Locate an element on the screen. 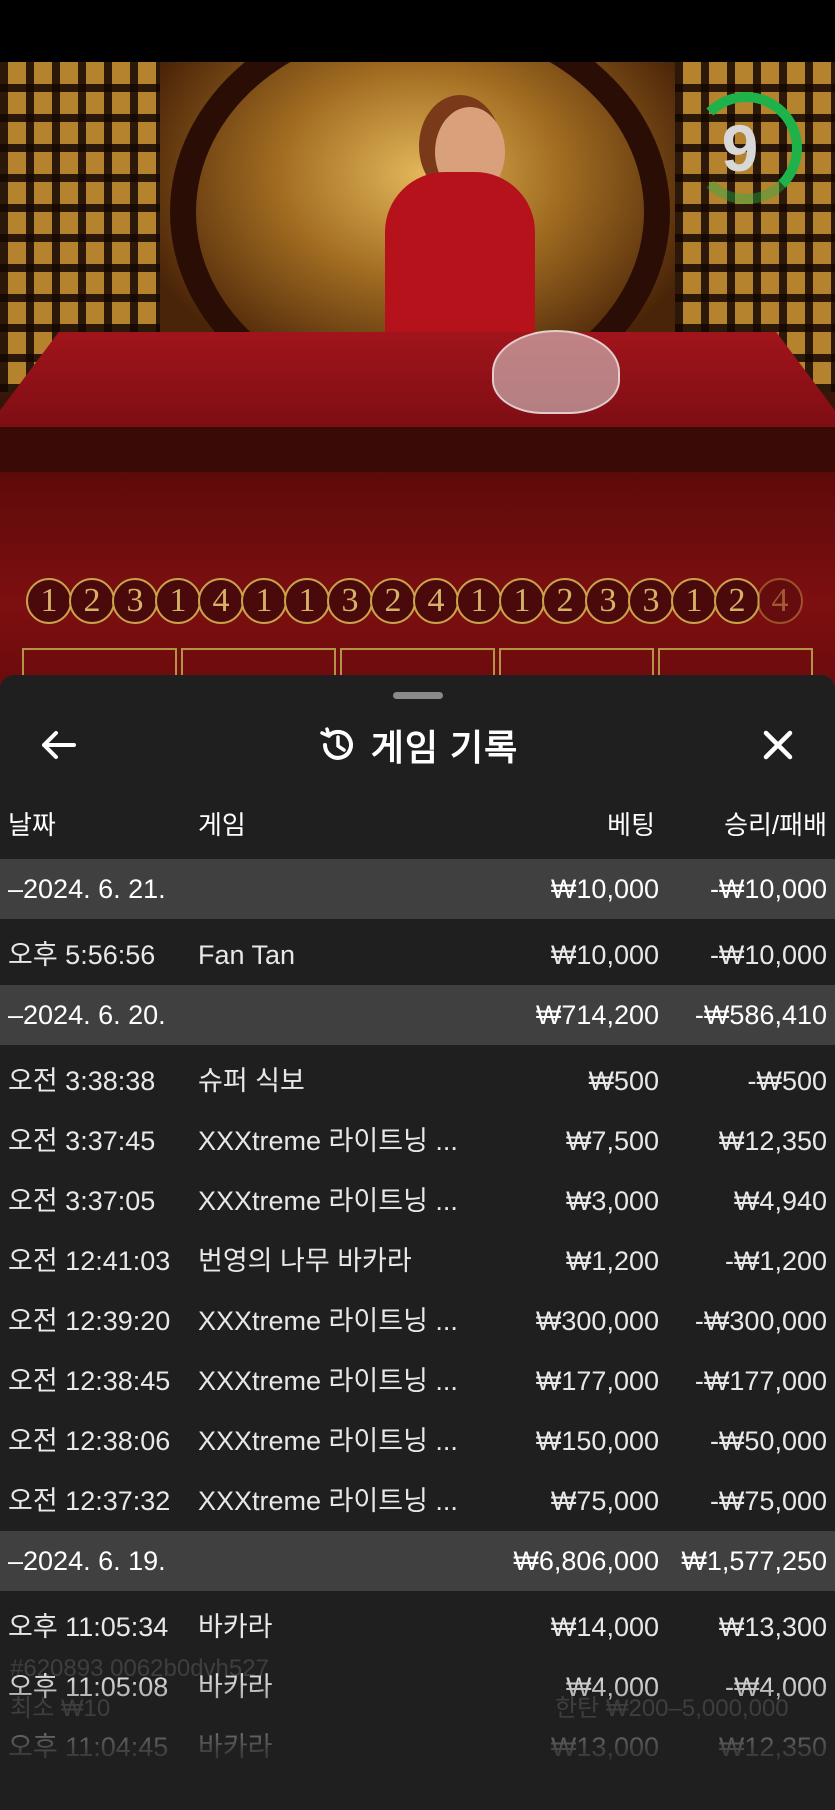 This screenshot has width=835, height=1810. history-row: 오후 11:05:34 바카라 ₩14,000 ₩13,300 is located at coordinates (417, 1627).